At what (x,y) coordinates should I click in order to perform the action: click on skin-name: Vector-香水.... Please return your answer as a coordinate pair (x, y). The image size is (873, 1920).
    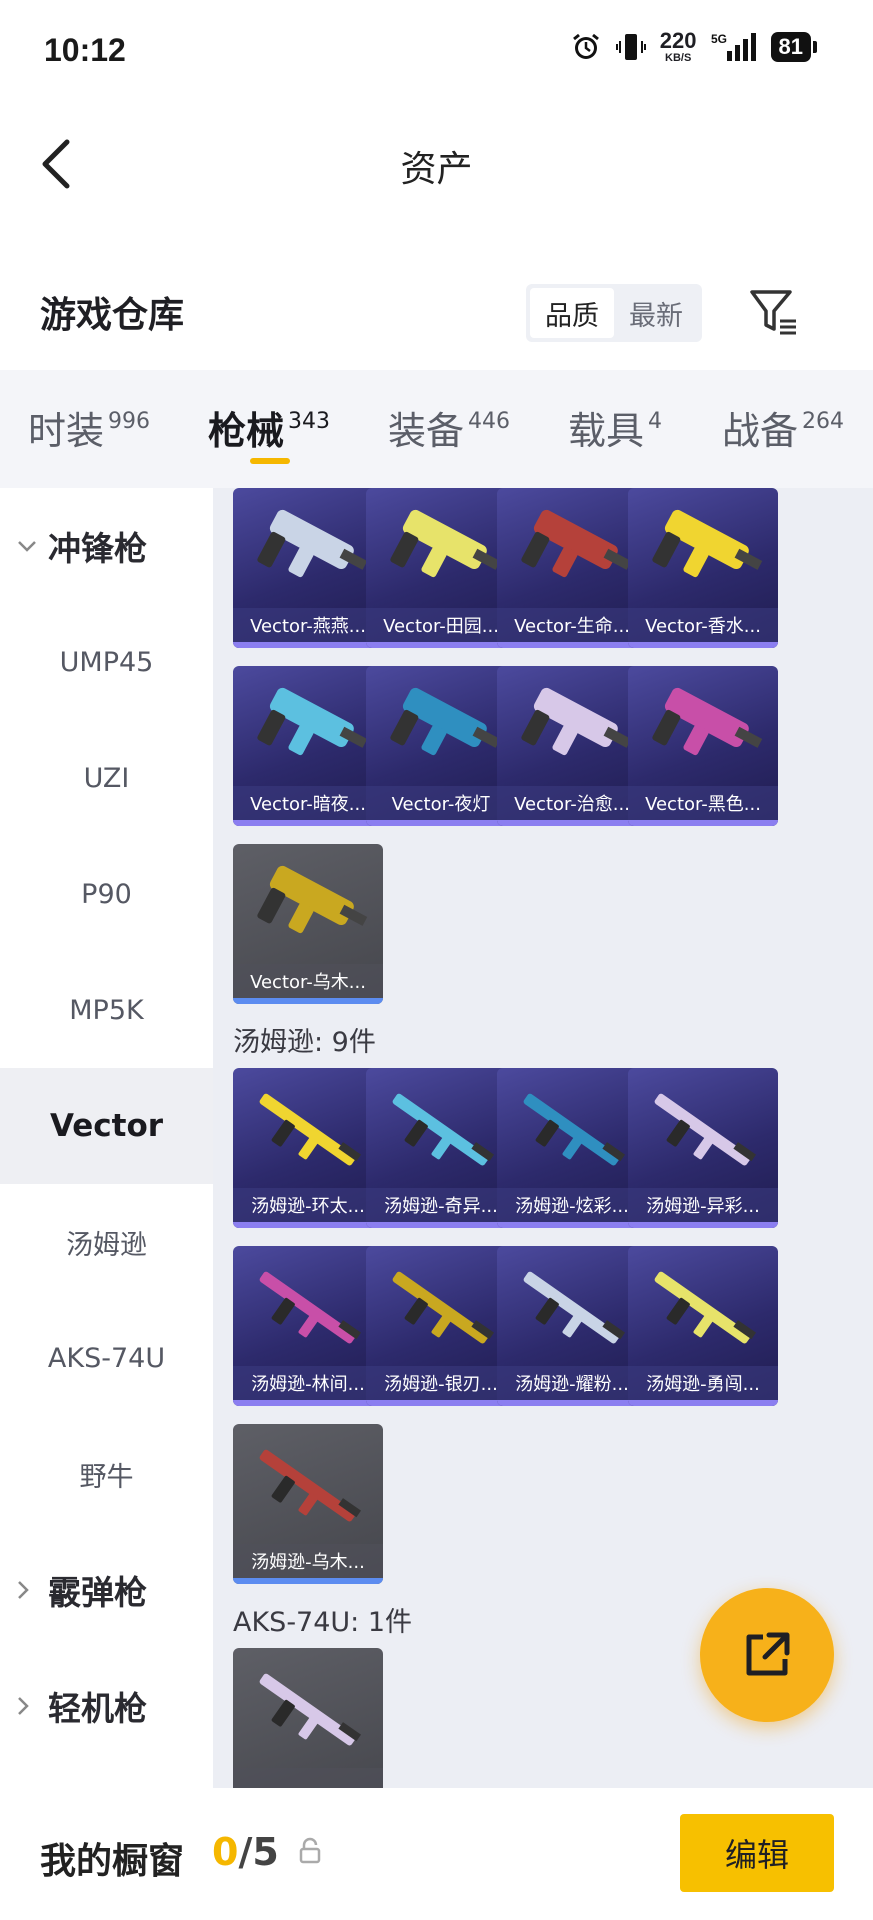
    Looking at the image, I should click on (703, 625).